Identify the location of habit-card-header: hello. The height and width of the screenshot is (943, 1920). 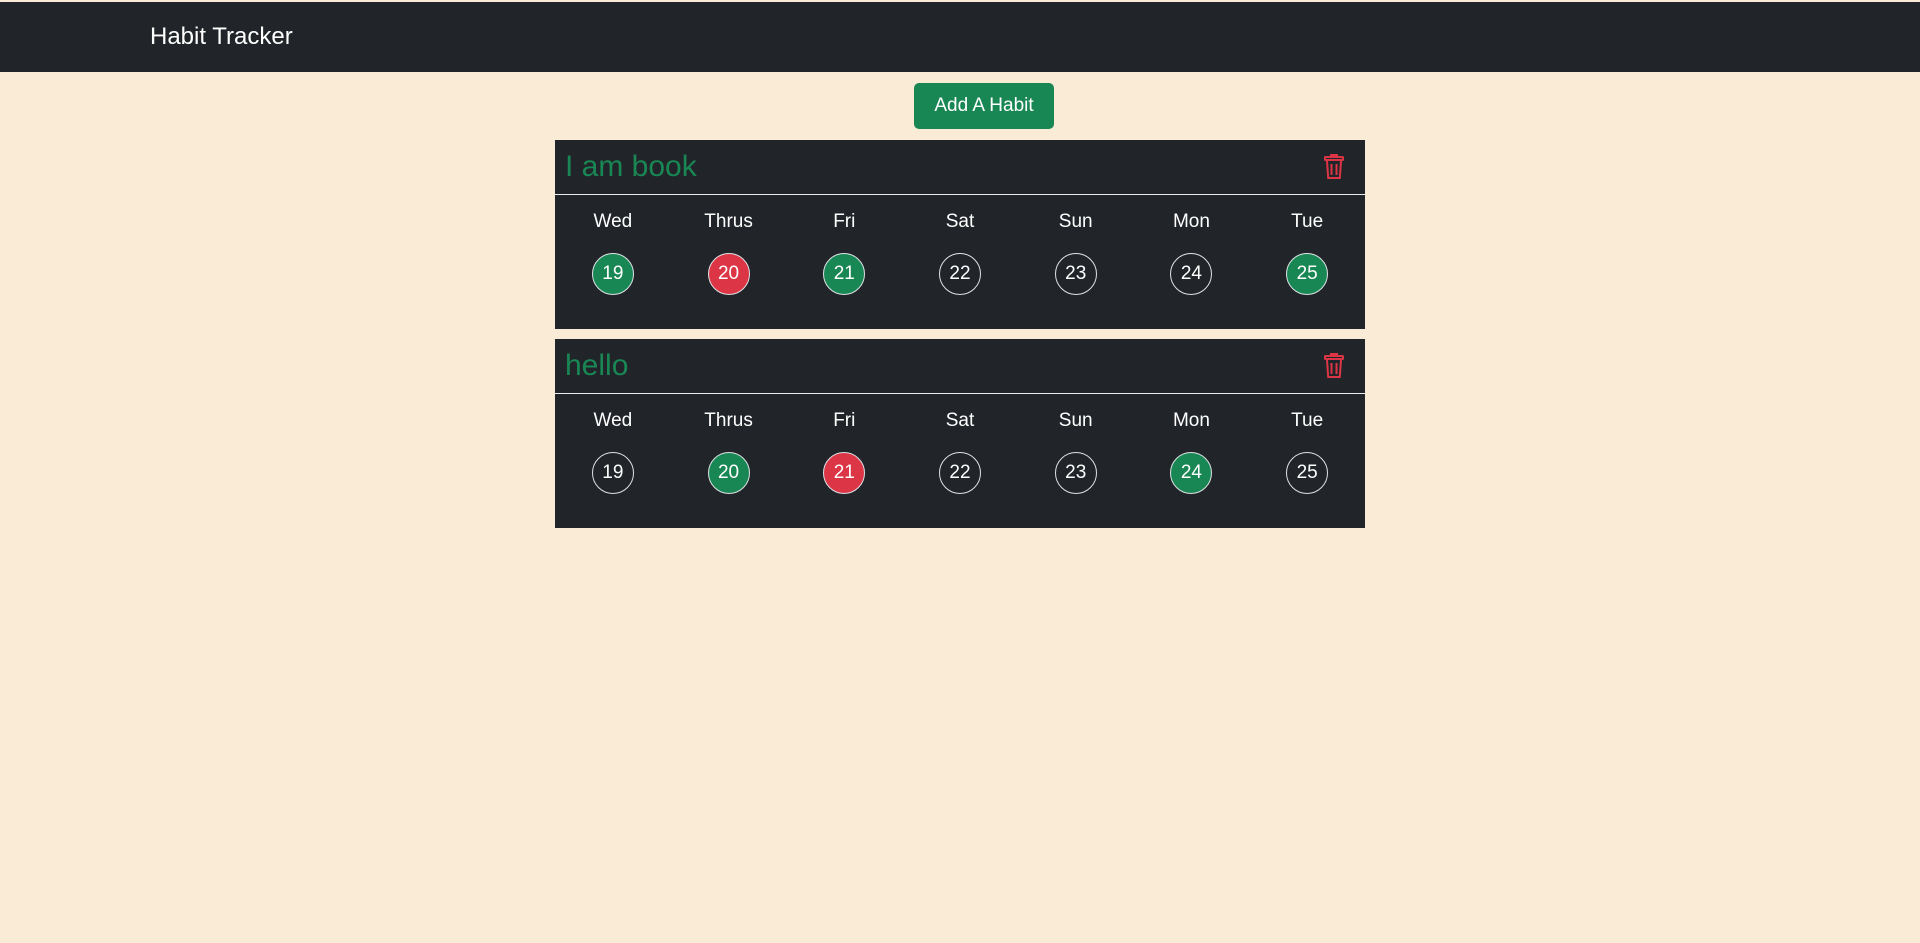
(960, 366).